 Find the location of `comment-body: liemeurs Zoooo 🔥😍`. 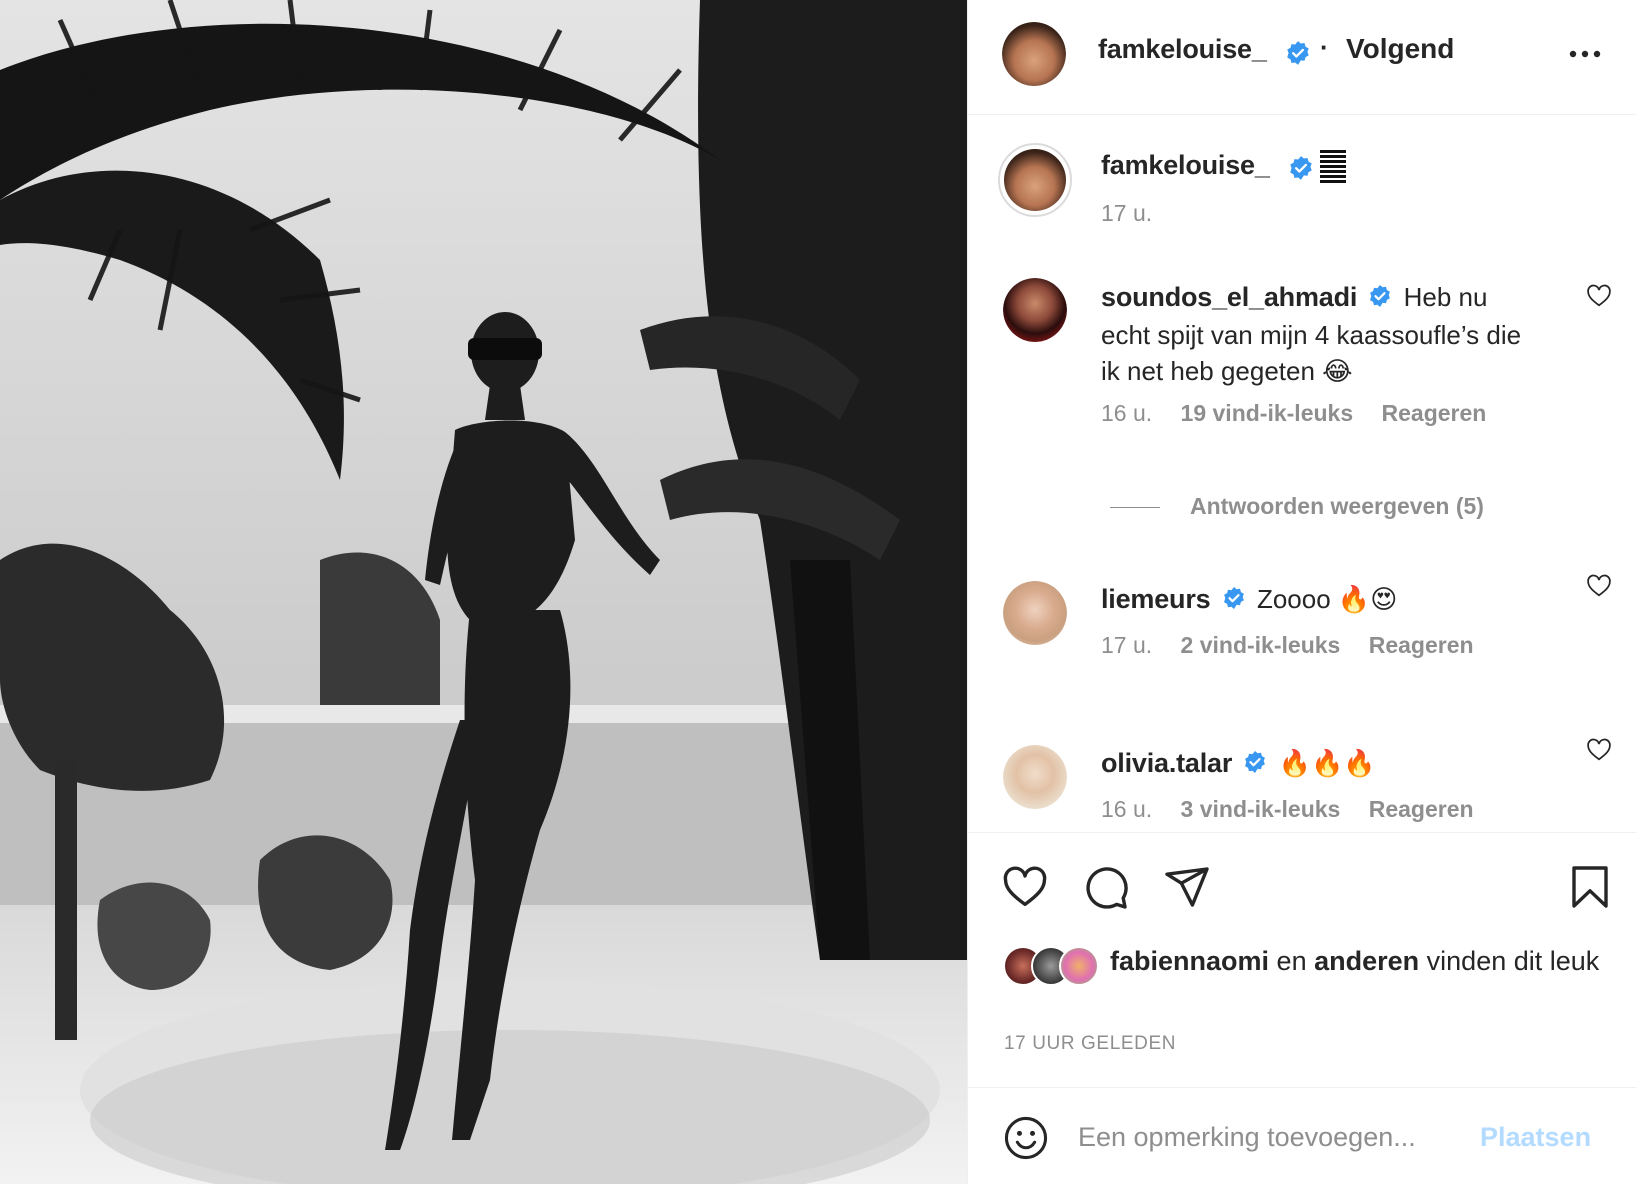

comment-body: liemeurs Zoooo 🔥😍 is located at coordinates (1321, 600).